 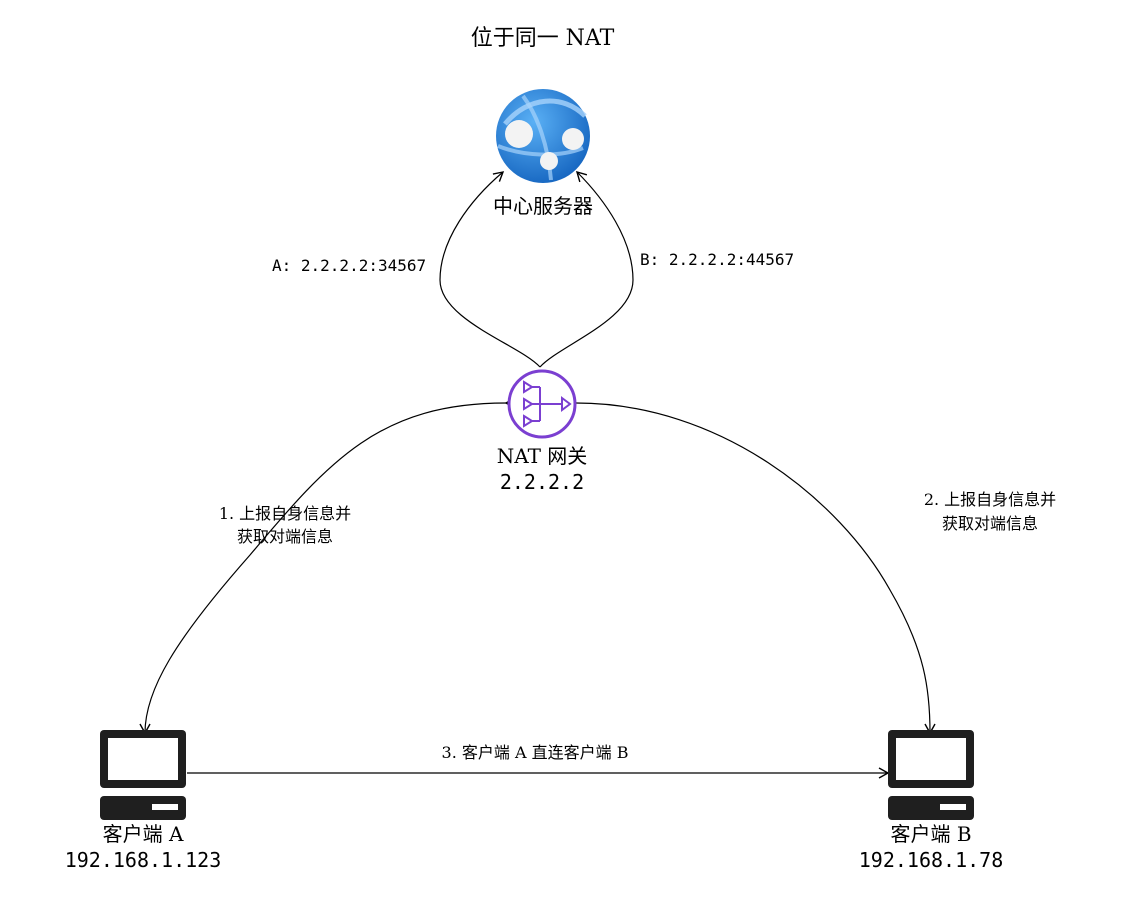 I want to click on edge-label-step3: 3. 客户端 A 直连客户端 B, so click(x=535, y=752).